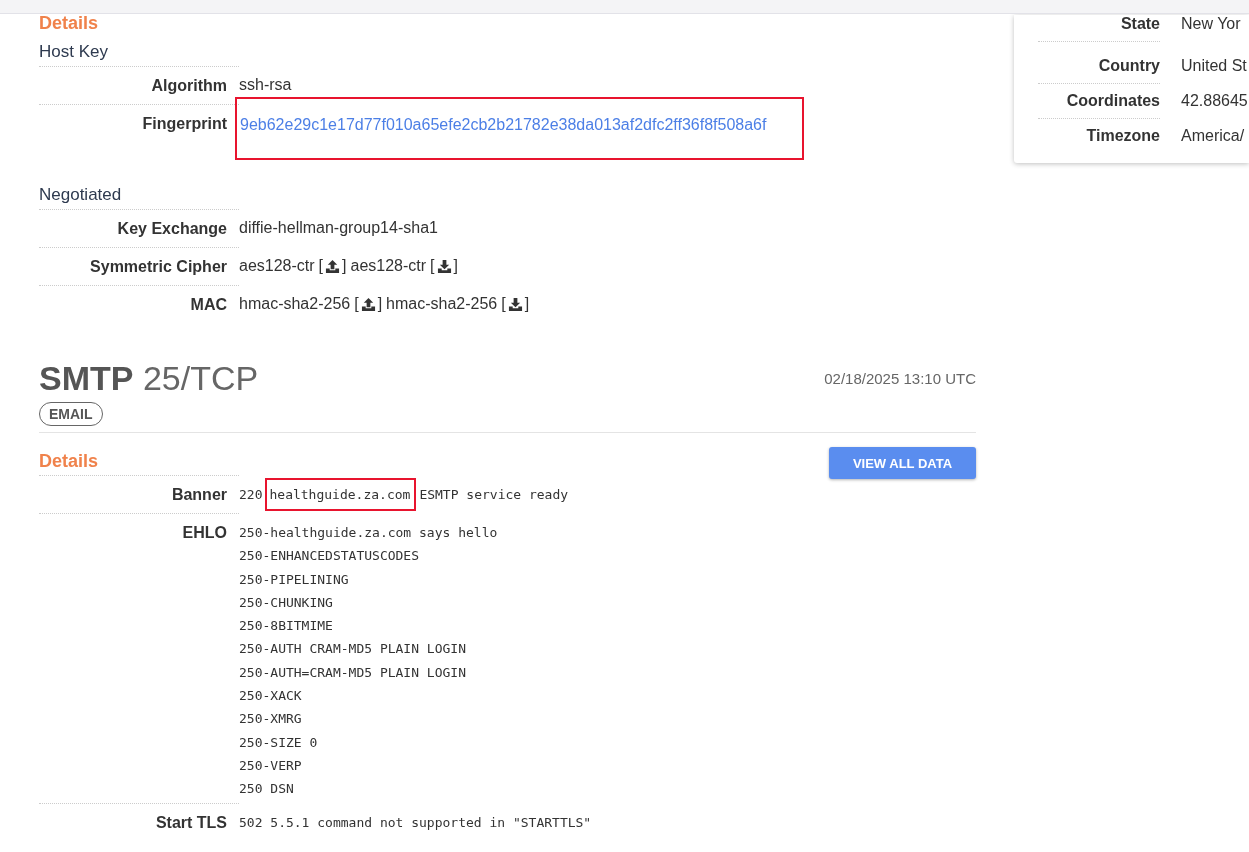 This screenshot has height=852, width=1249. I want to click on fingerprint-link: 9eb62e29c1e17d77f010a65efe2cb2b21782e38da013af2dfc2ff36f8f508a6f, so click(503, 124).